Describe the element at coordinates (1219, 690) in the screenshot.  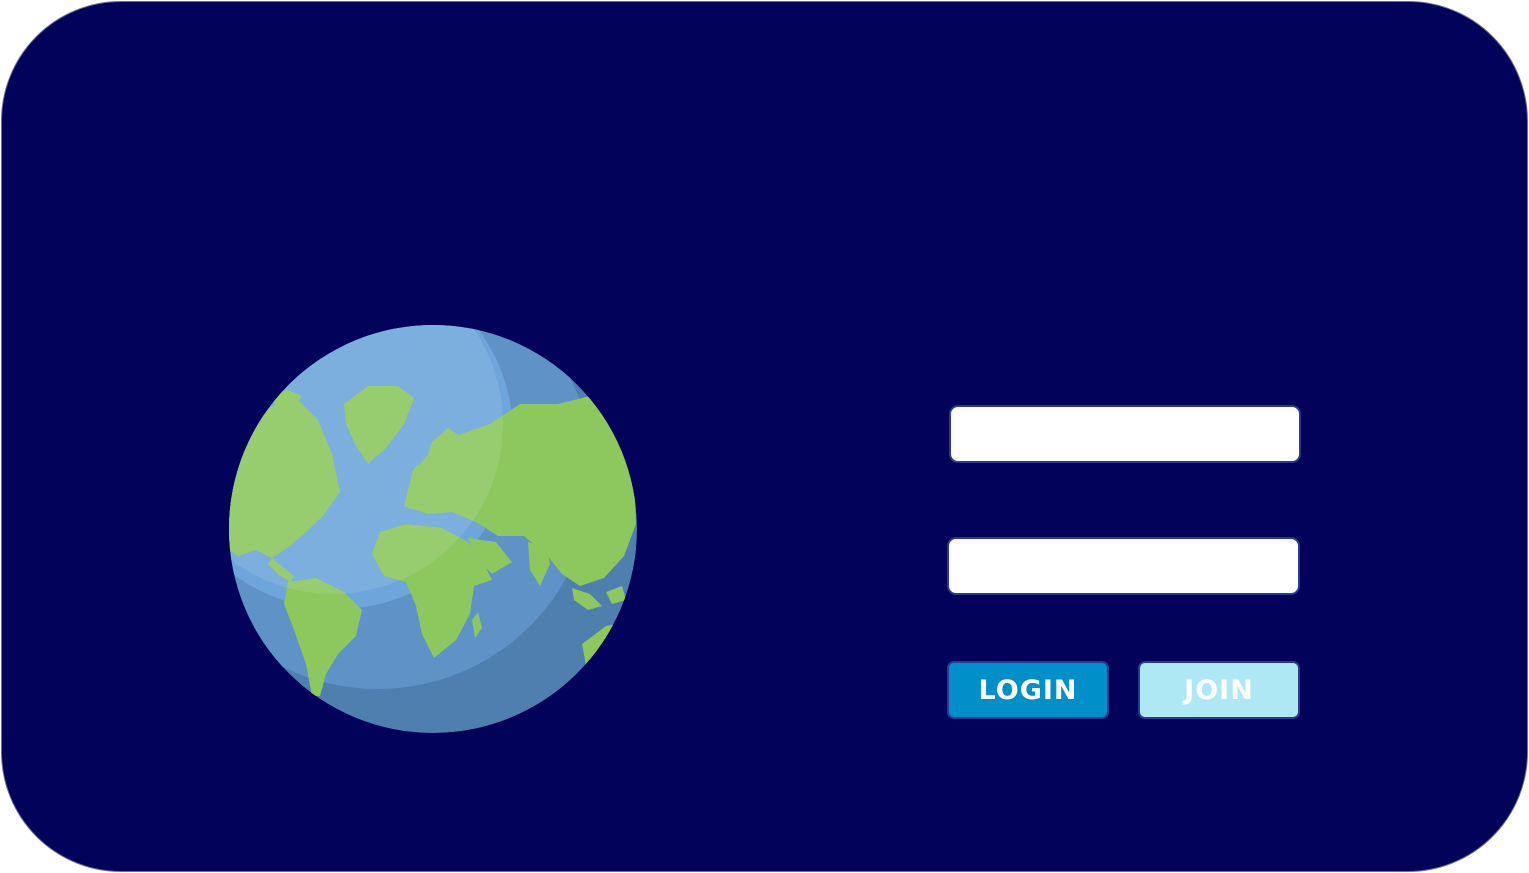
I see `join-button: JOIN` at that location.